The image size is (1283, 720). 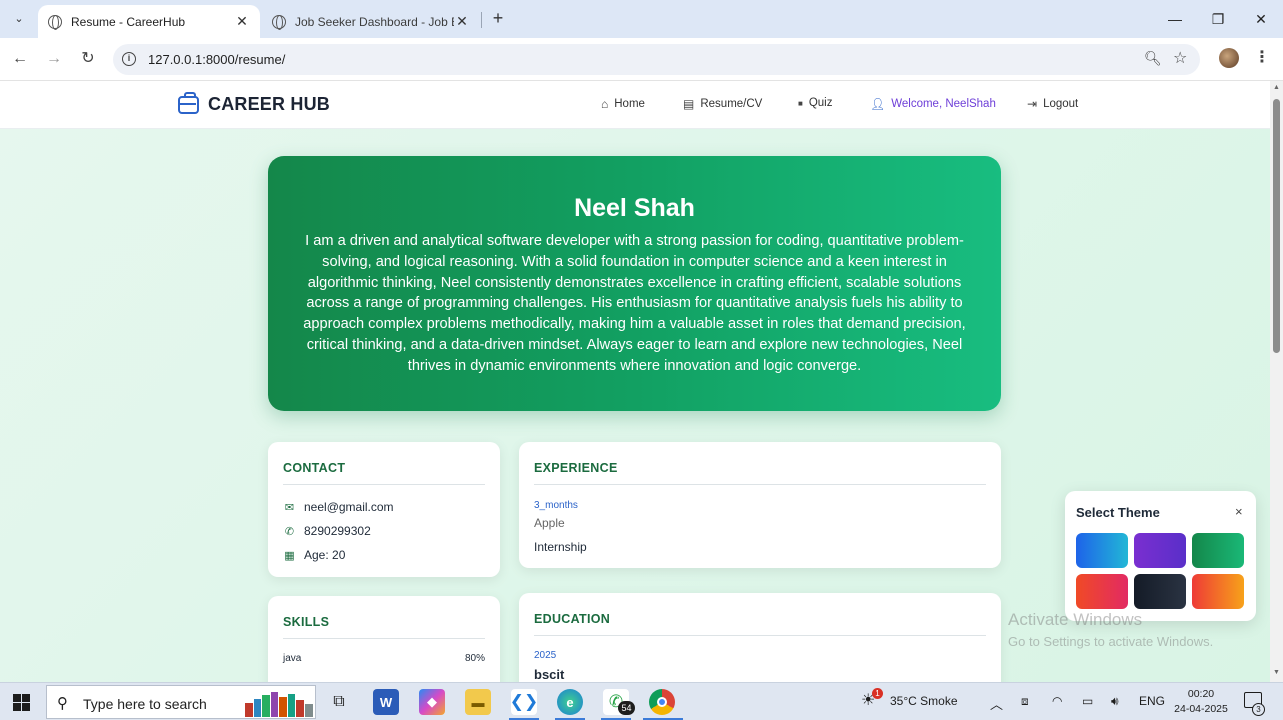 What do you see at coordinates (128, 21) in the screenshot?
I see `tab-title: Resume - CareerHub` at bounding box center [128, 21].